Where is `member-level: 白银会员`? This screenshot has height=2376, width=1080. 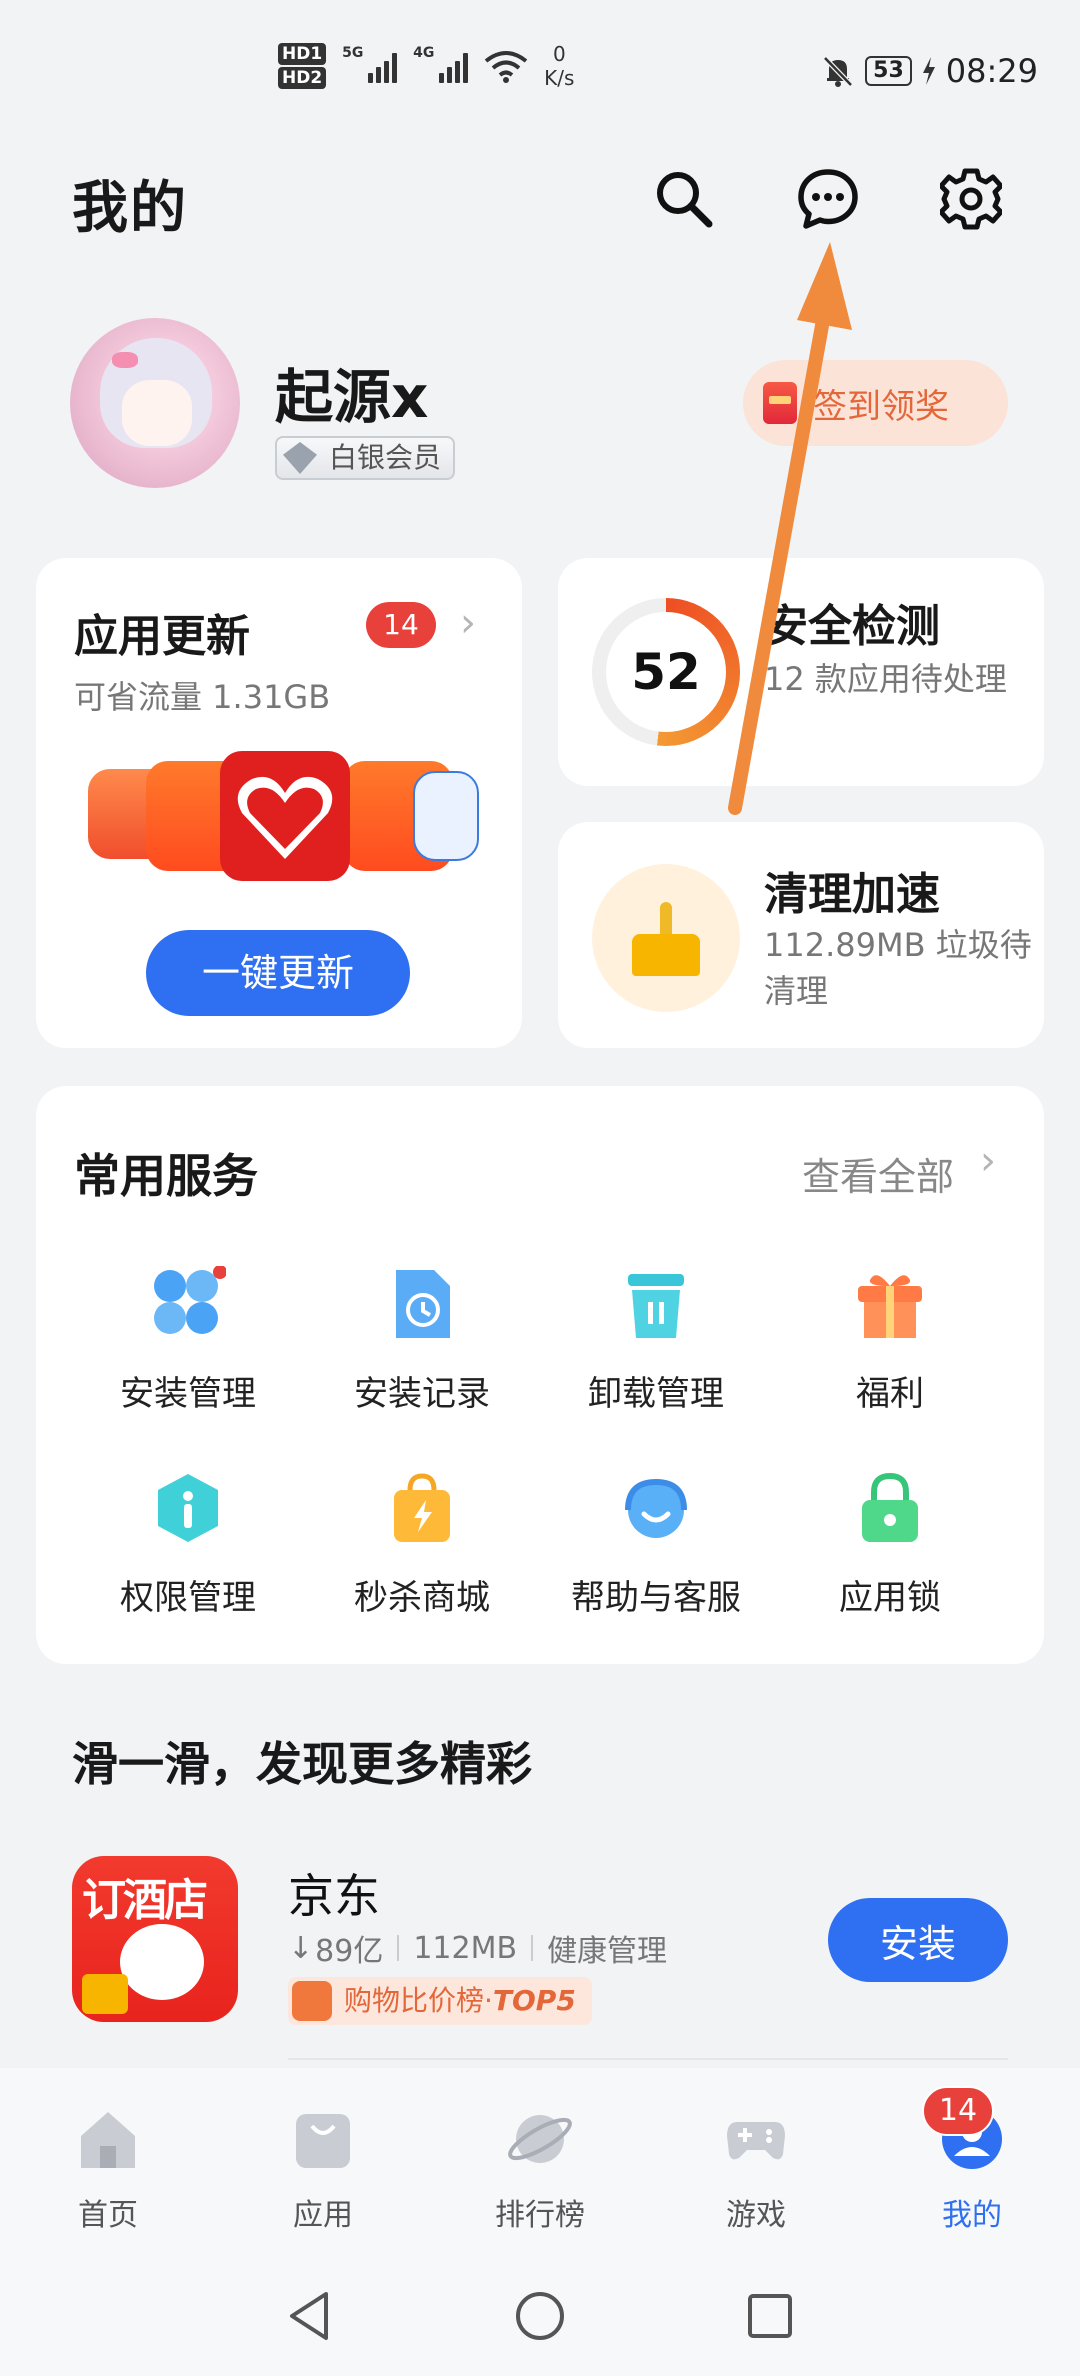
member-level: 白银会员 is located at coordinates (385, 457).